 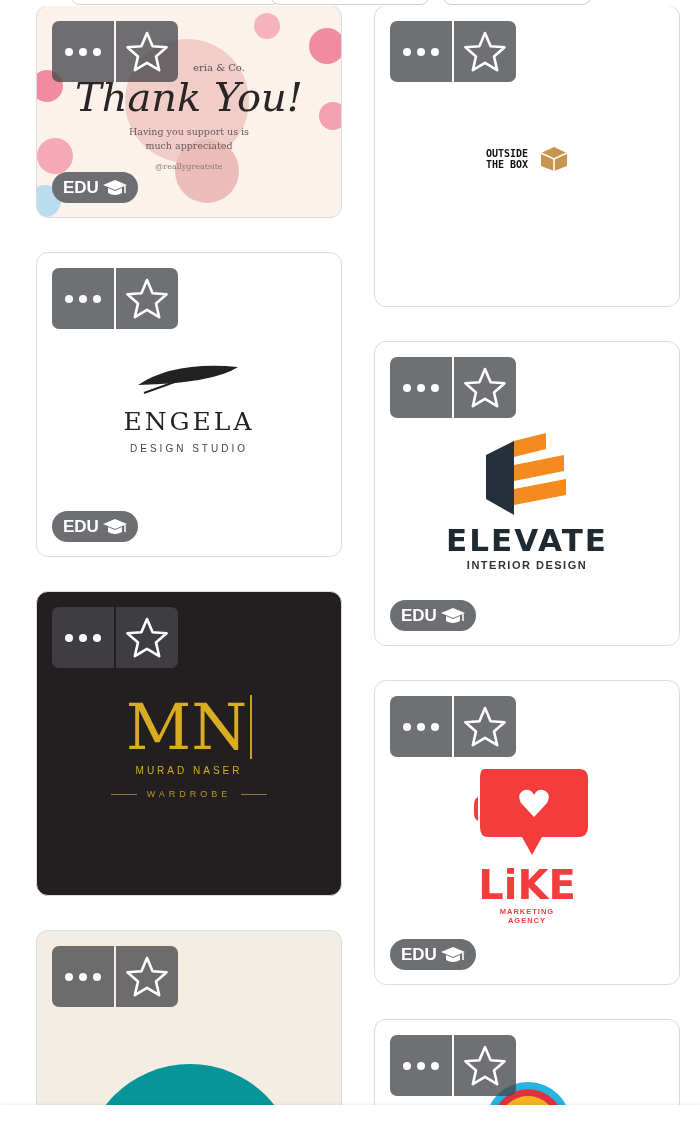 I want to click on template-card: ENGELA DESIGN STUDIO EDU, so click(x=189, y=404).